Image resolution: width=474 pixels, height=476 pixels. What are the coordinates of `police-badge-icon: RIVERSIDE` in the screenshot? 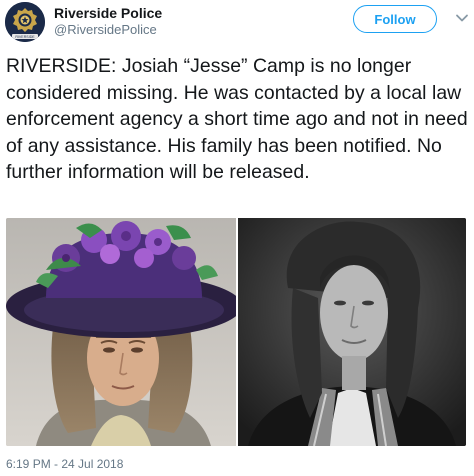 It's located at (25, 22).